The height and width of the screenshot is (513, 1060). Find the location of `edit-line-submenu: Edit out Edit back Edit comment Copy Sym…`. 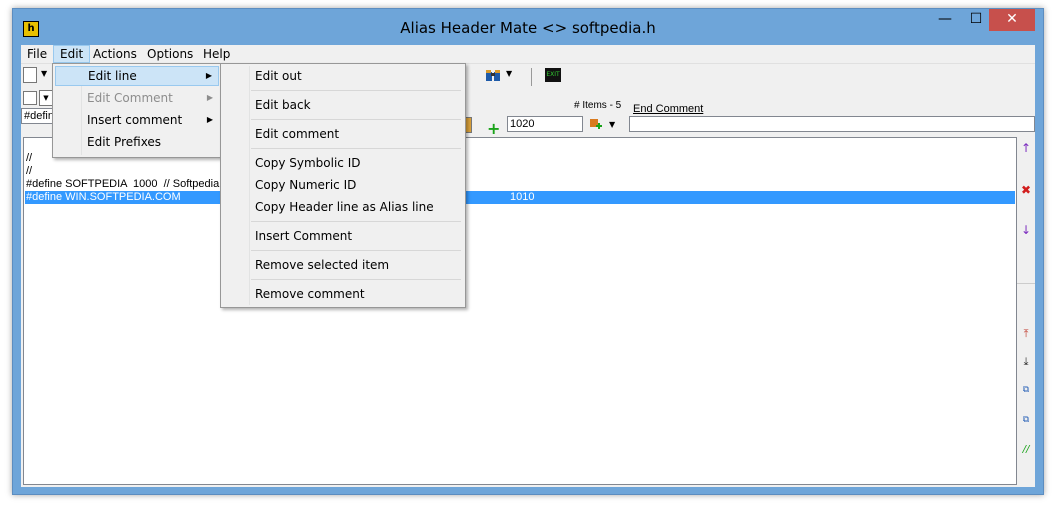

edit-line-submenu: Edit out Edit back Edit comment Copy Sym… is located at coordinates (343, 185).